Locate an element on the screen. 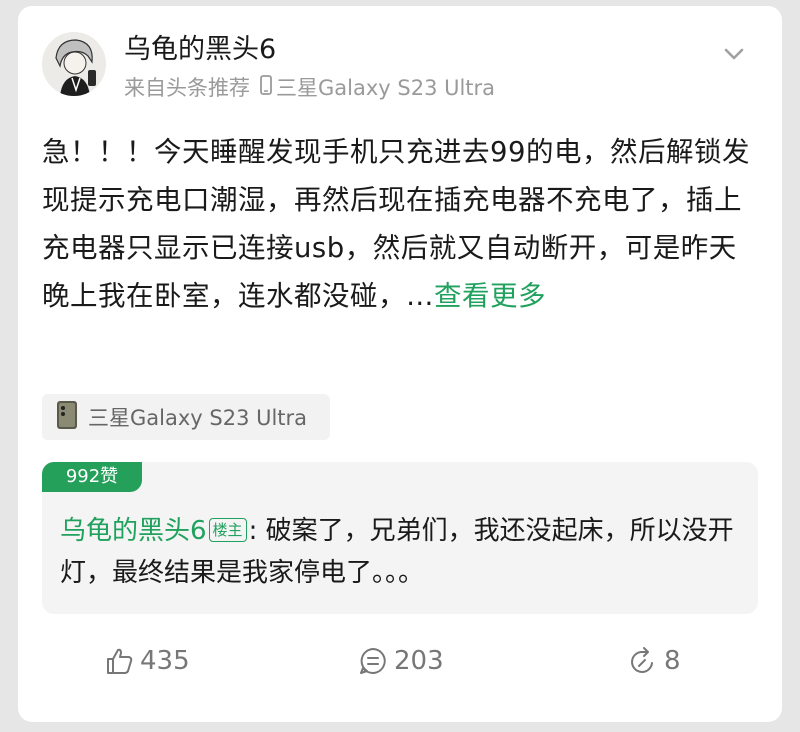 The width and height of the screenshot is (800, 732). post-meta: 来自头条推荐 三星Galaxy S23 Ultra is located at coordinates (309, 88).